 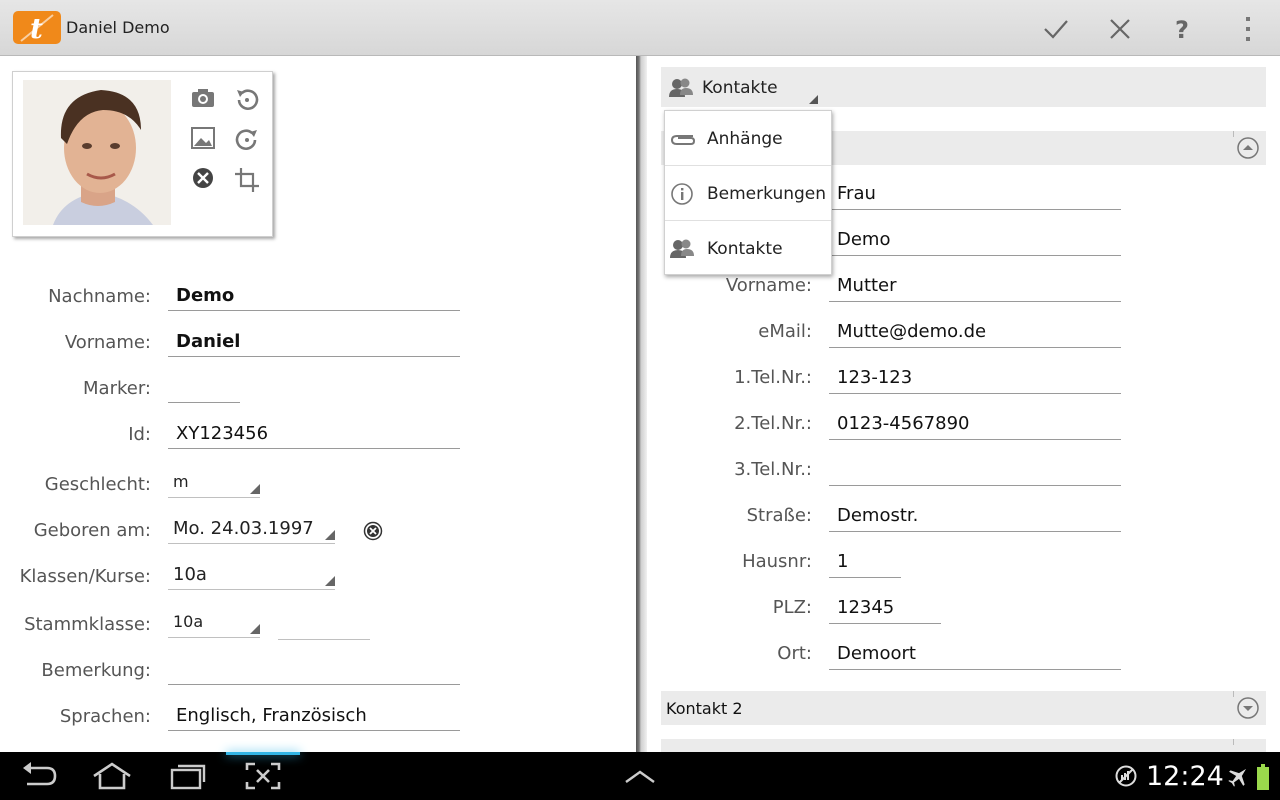 I want to click on clear-date-icon, so click(x=373, y=531).